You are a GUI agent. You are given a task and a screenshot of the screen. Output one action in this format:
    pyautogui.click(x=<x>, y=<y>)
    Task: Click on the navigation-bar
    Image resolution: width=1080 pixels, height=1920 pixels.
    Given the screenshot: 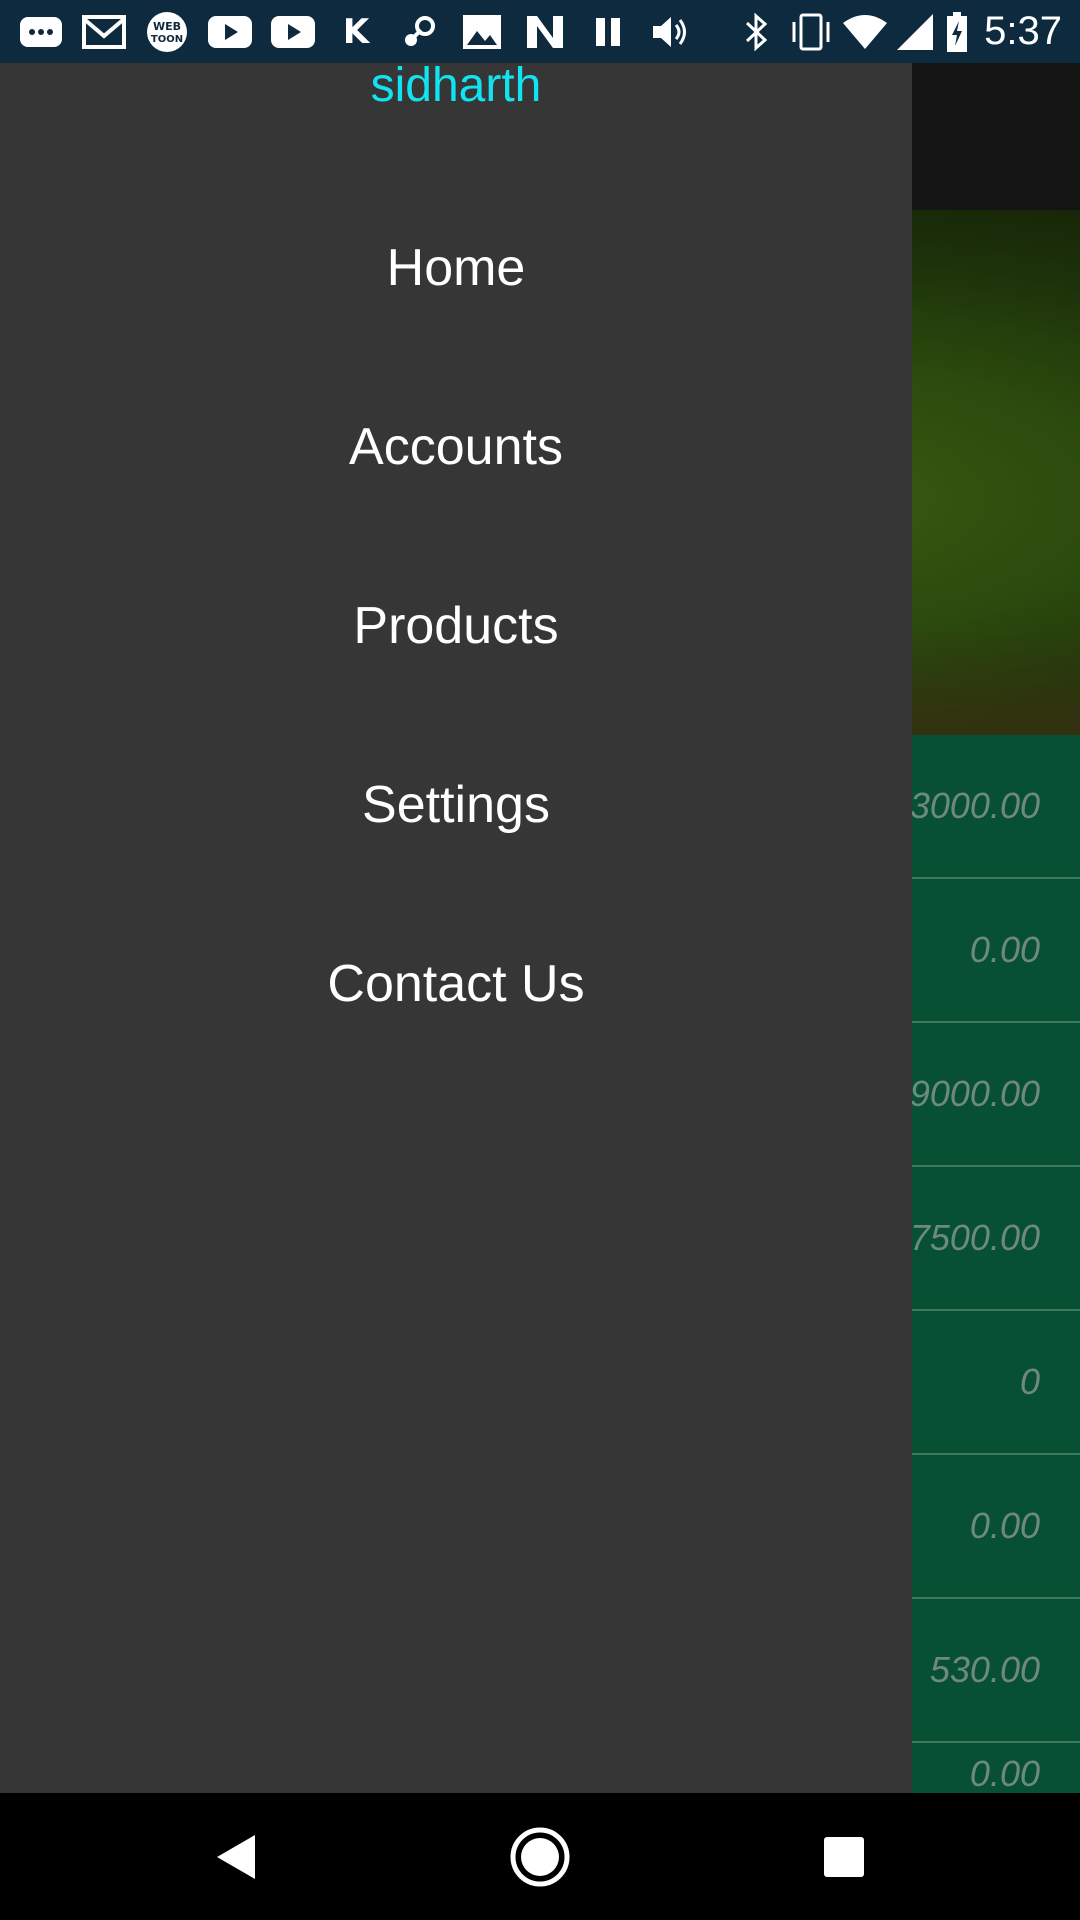 What is the action you would take?
    pyautogui.click(x=540, y=1856)
    